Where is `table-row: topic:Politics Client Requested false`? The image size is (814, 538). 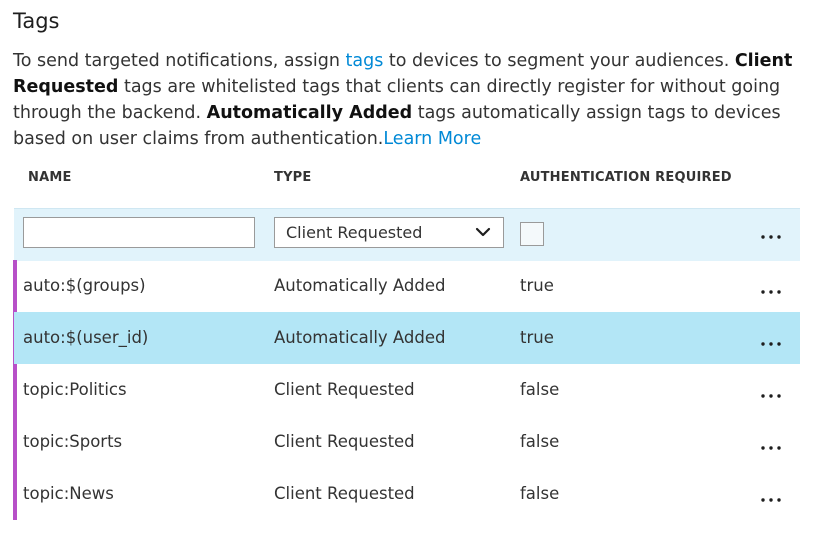
table-row: topic:Politics Client Requested false is located at coordinates (407, 390).